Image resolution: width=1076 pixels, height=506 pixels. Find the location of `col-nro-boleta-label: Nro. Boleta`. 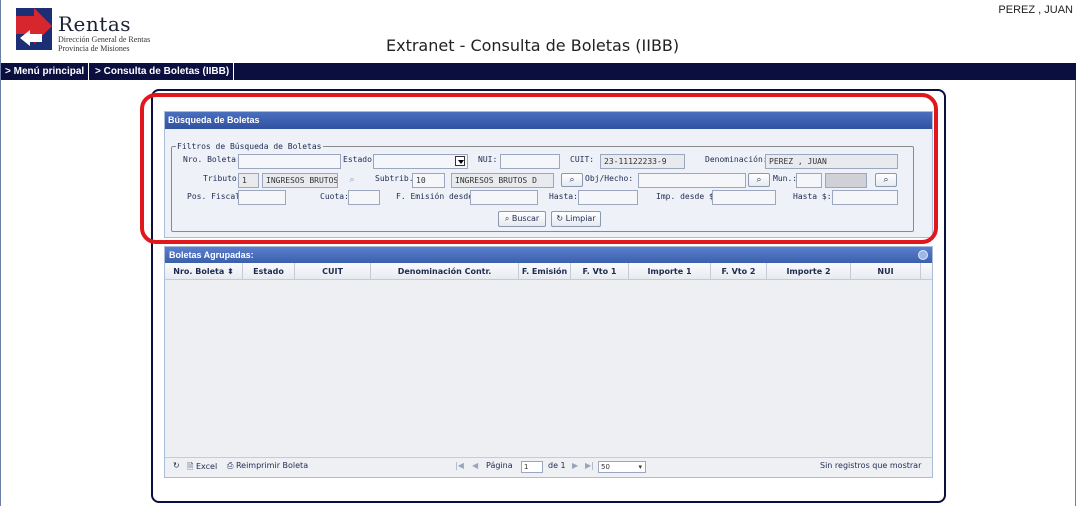

col-nro-boleta-label: Nro. Boleta is located at coordinates (199, 271).